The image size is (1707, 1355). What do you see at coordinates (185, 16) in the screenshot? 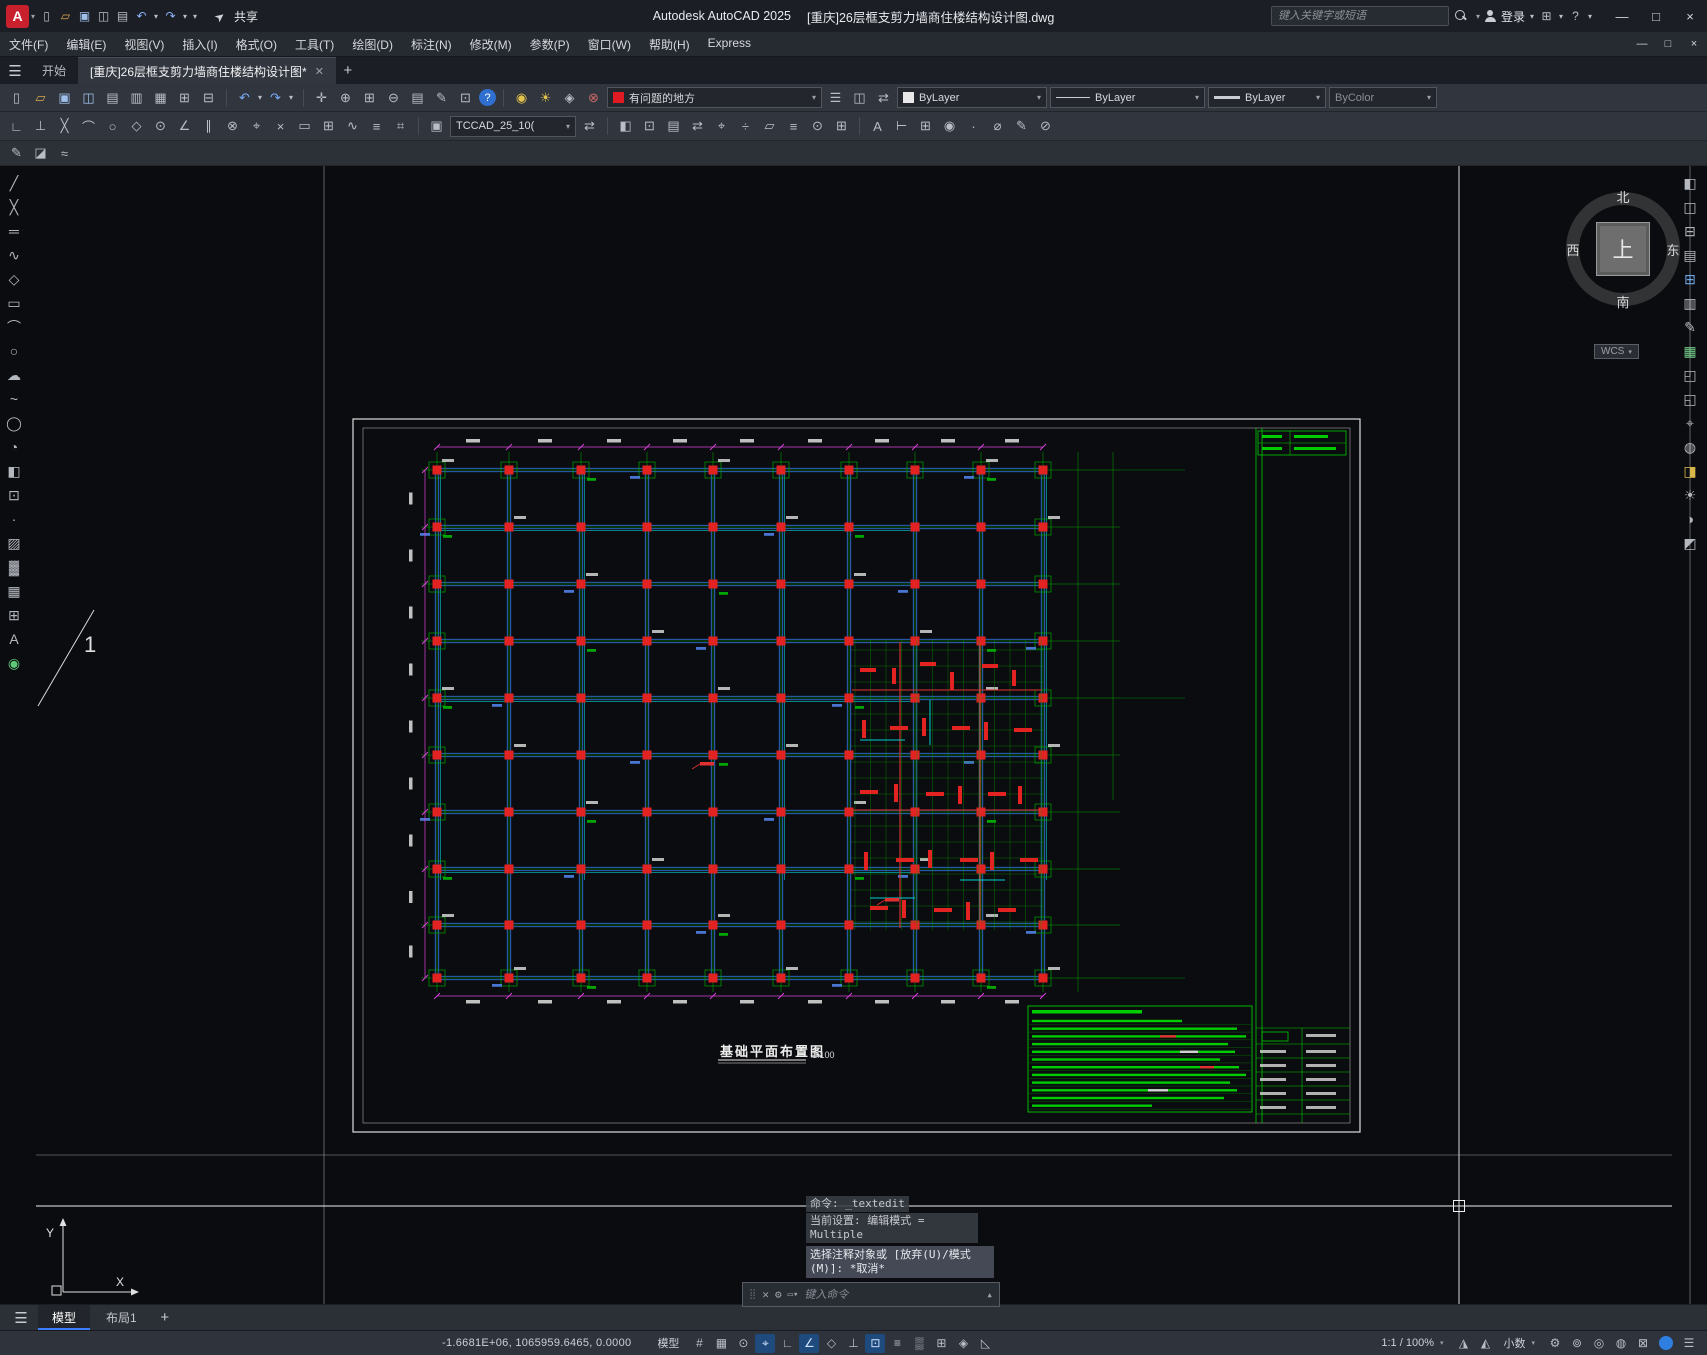
I see `qat-redo-caret-icon: ▾` at bounding box center [185, 16].